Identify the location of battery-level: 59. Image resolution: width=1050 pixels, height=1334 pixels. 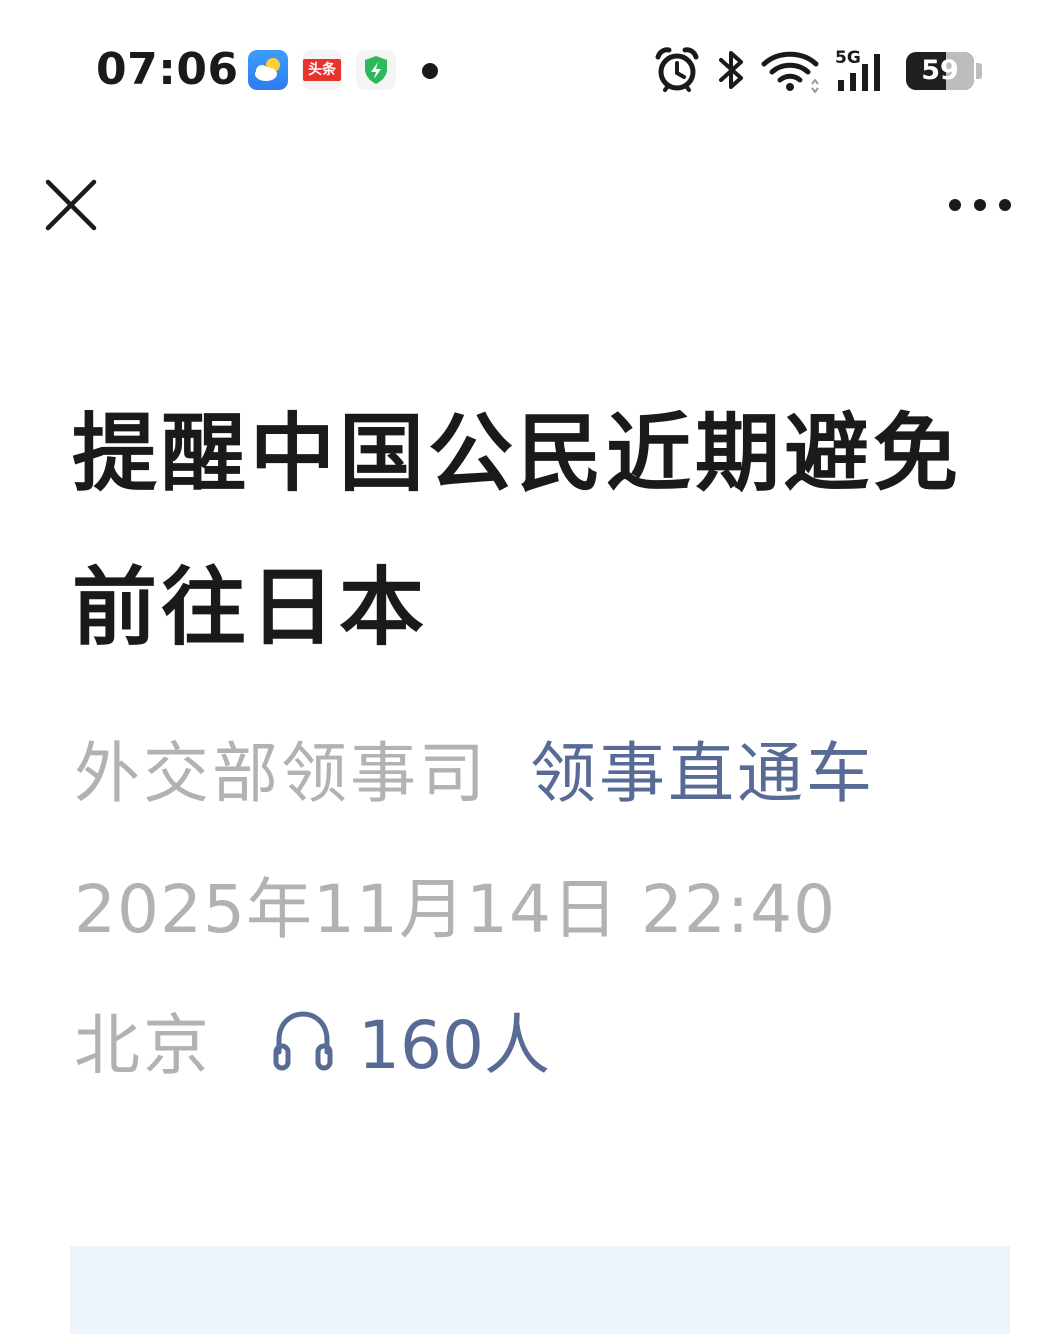
(940, 70).